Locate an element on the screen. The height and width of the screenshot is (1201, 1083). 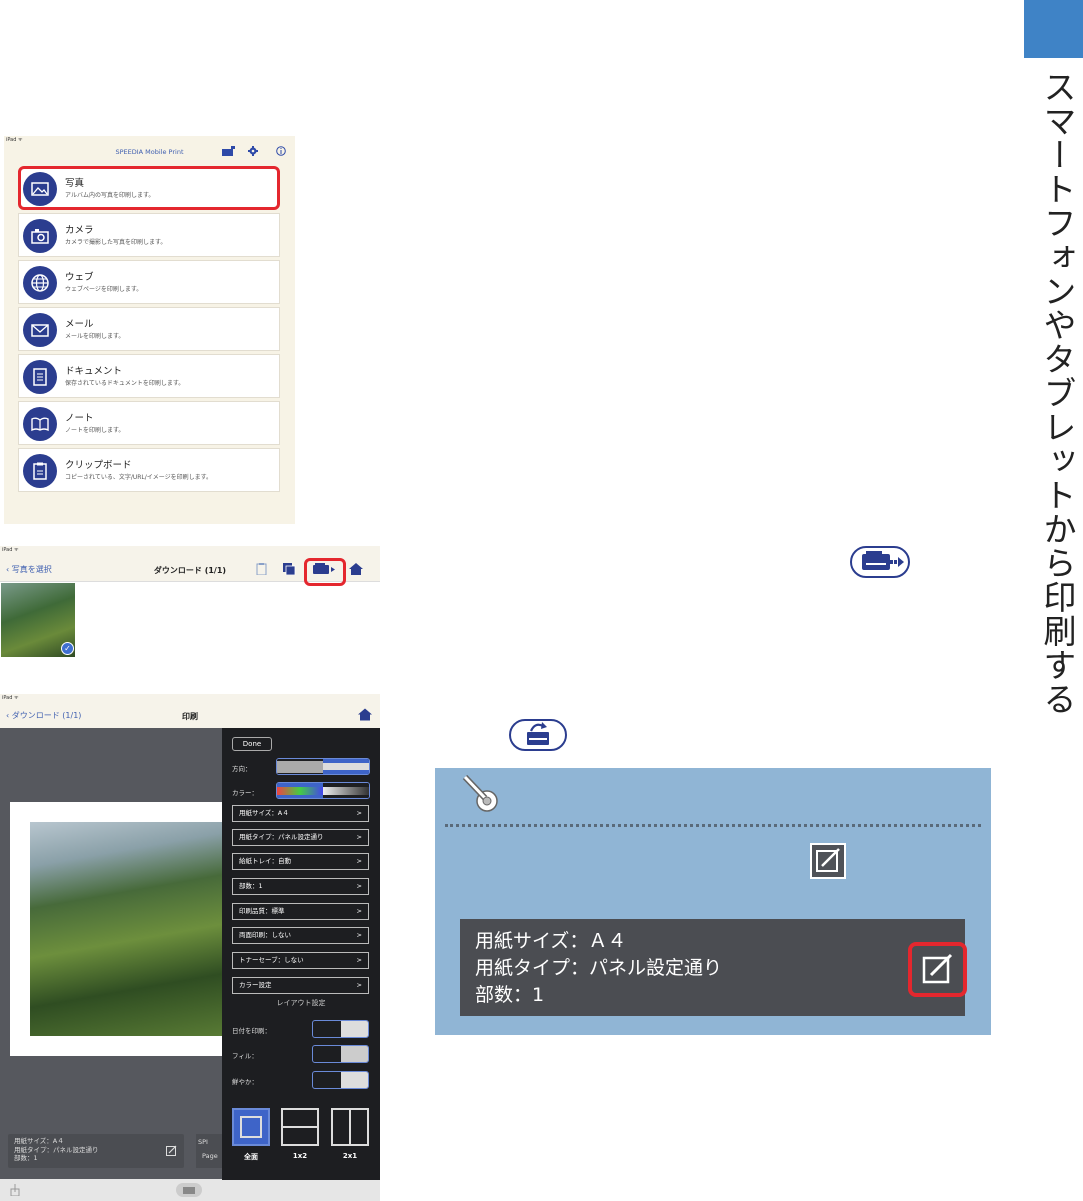
fill-on-option is located at coordinates (327, 1054).